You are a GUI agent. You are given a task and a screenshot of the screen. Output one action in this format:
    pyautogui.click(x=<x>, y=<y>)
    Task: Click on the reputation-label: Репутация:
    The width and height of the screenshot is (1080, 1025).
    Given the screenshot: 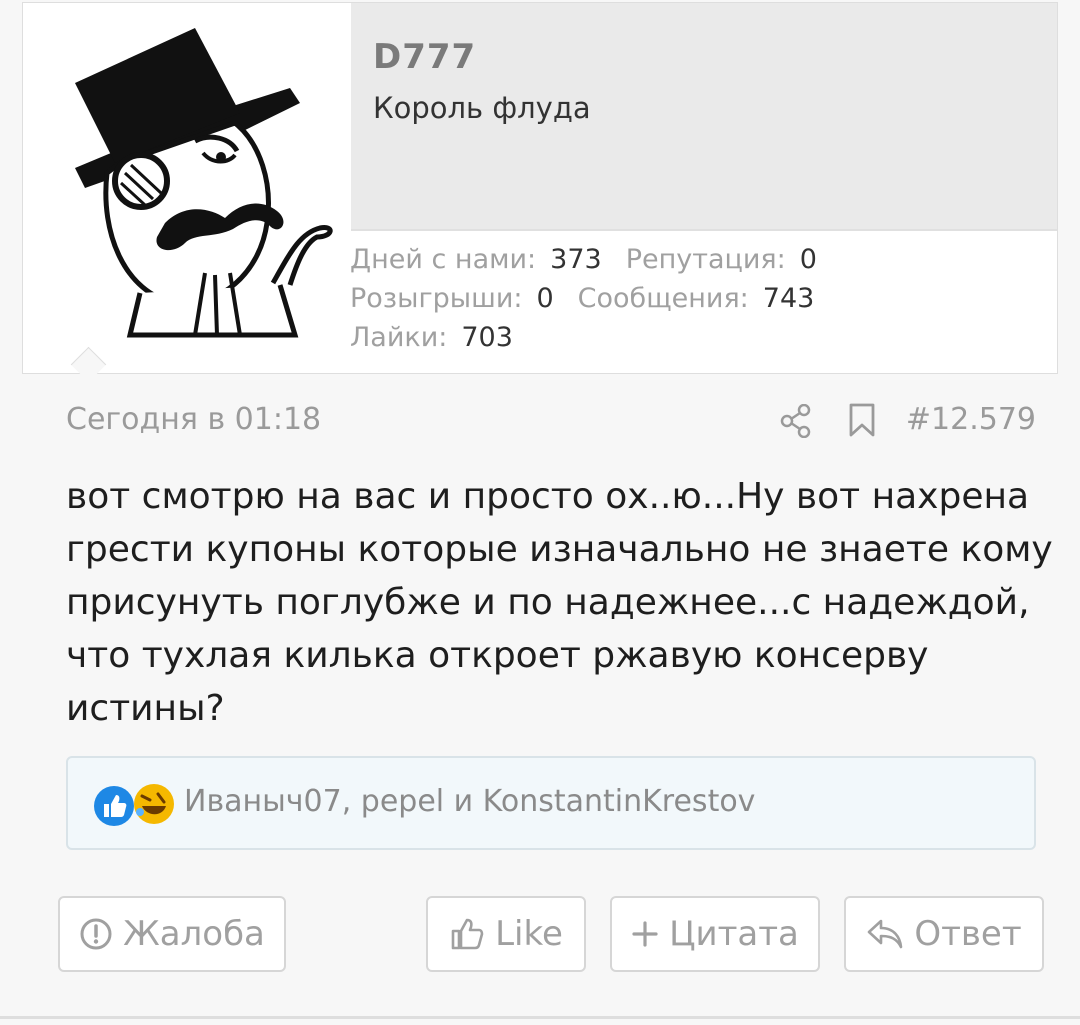 What is the action you would take?
    pyautogui.click(x=705, y=259)
    